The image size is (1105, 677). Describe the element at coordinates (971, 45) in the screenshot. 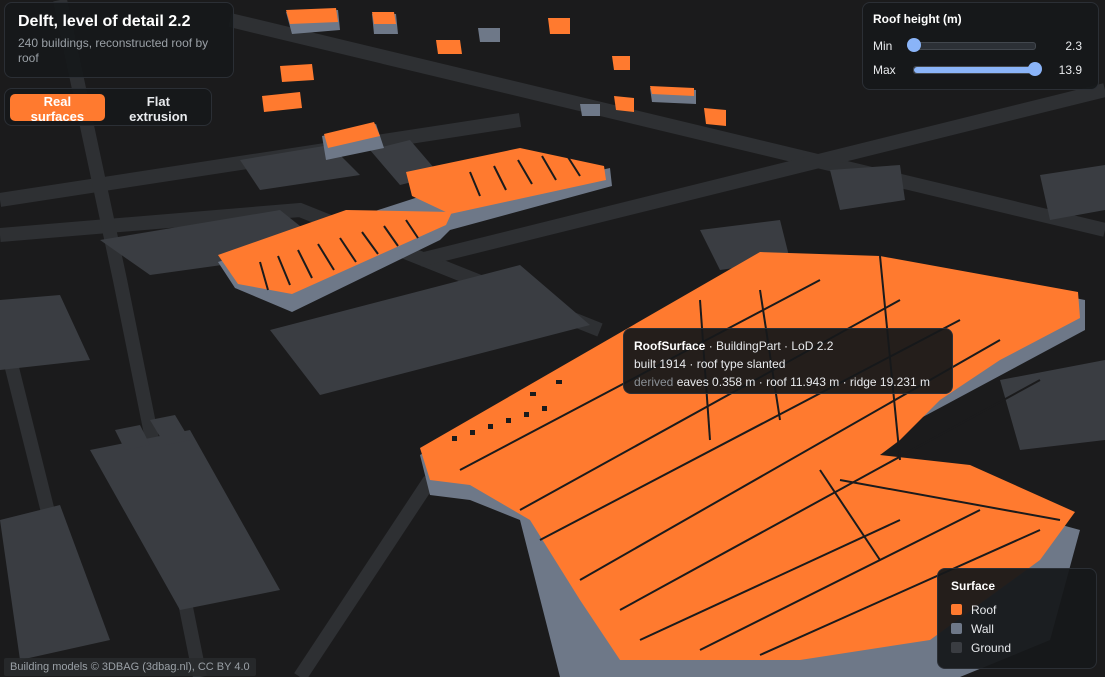

I see `min-height-slider` at that location.